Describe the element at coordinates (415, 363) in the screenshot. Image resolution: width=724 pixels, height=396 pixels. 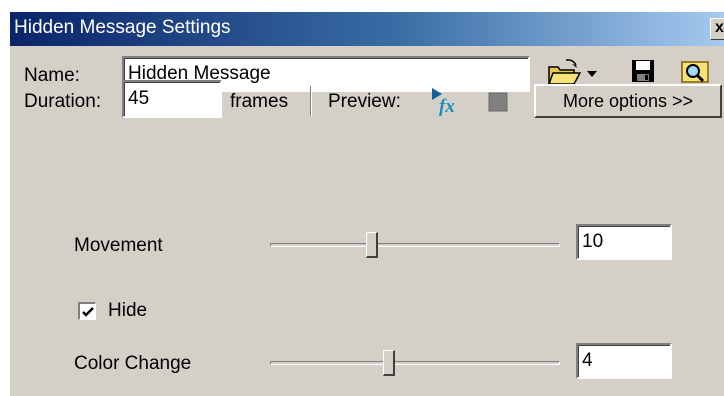
I see `color-change-slider-track` at that location.